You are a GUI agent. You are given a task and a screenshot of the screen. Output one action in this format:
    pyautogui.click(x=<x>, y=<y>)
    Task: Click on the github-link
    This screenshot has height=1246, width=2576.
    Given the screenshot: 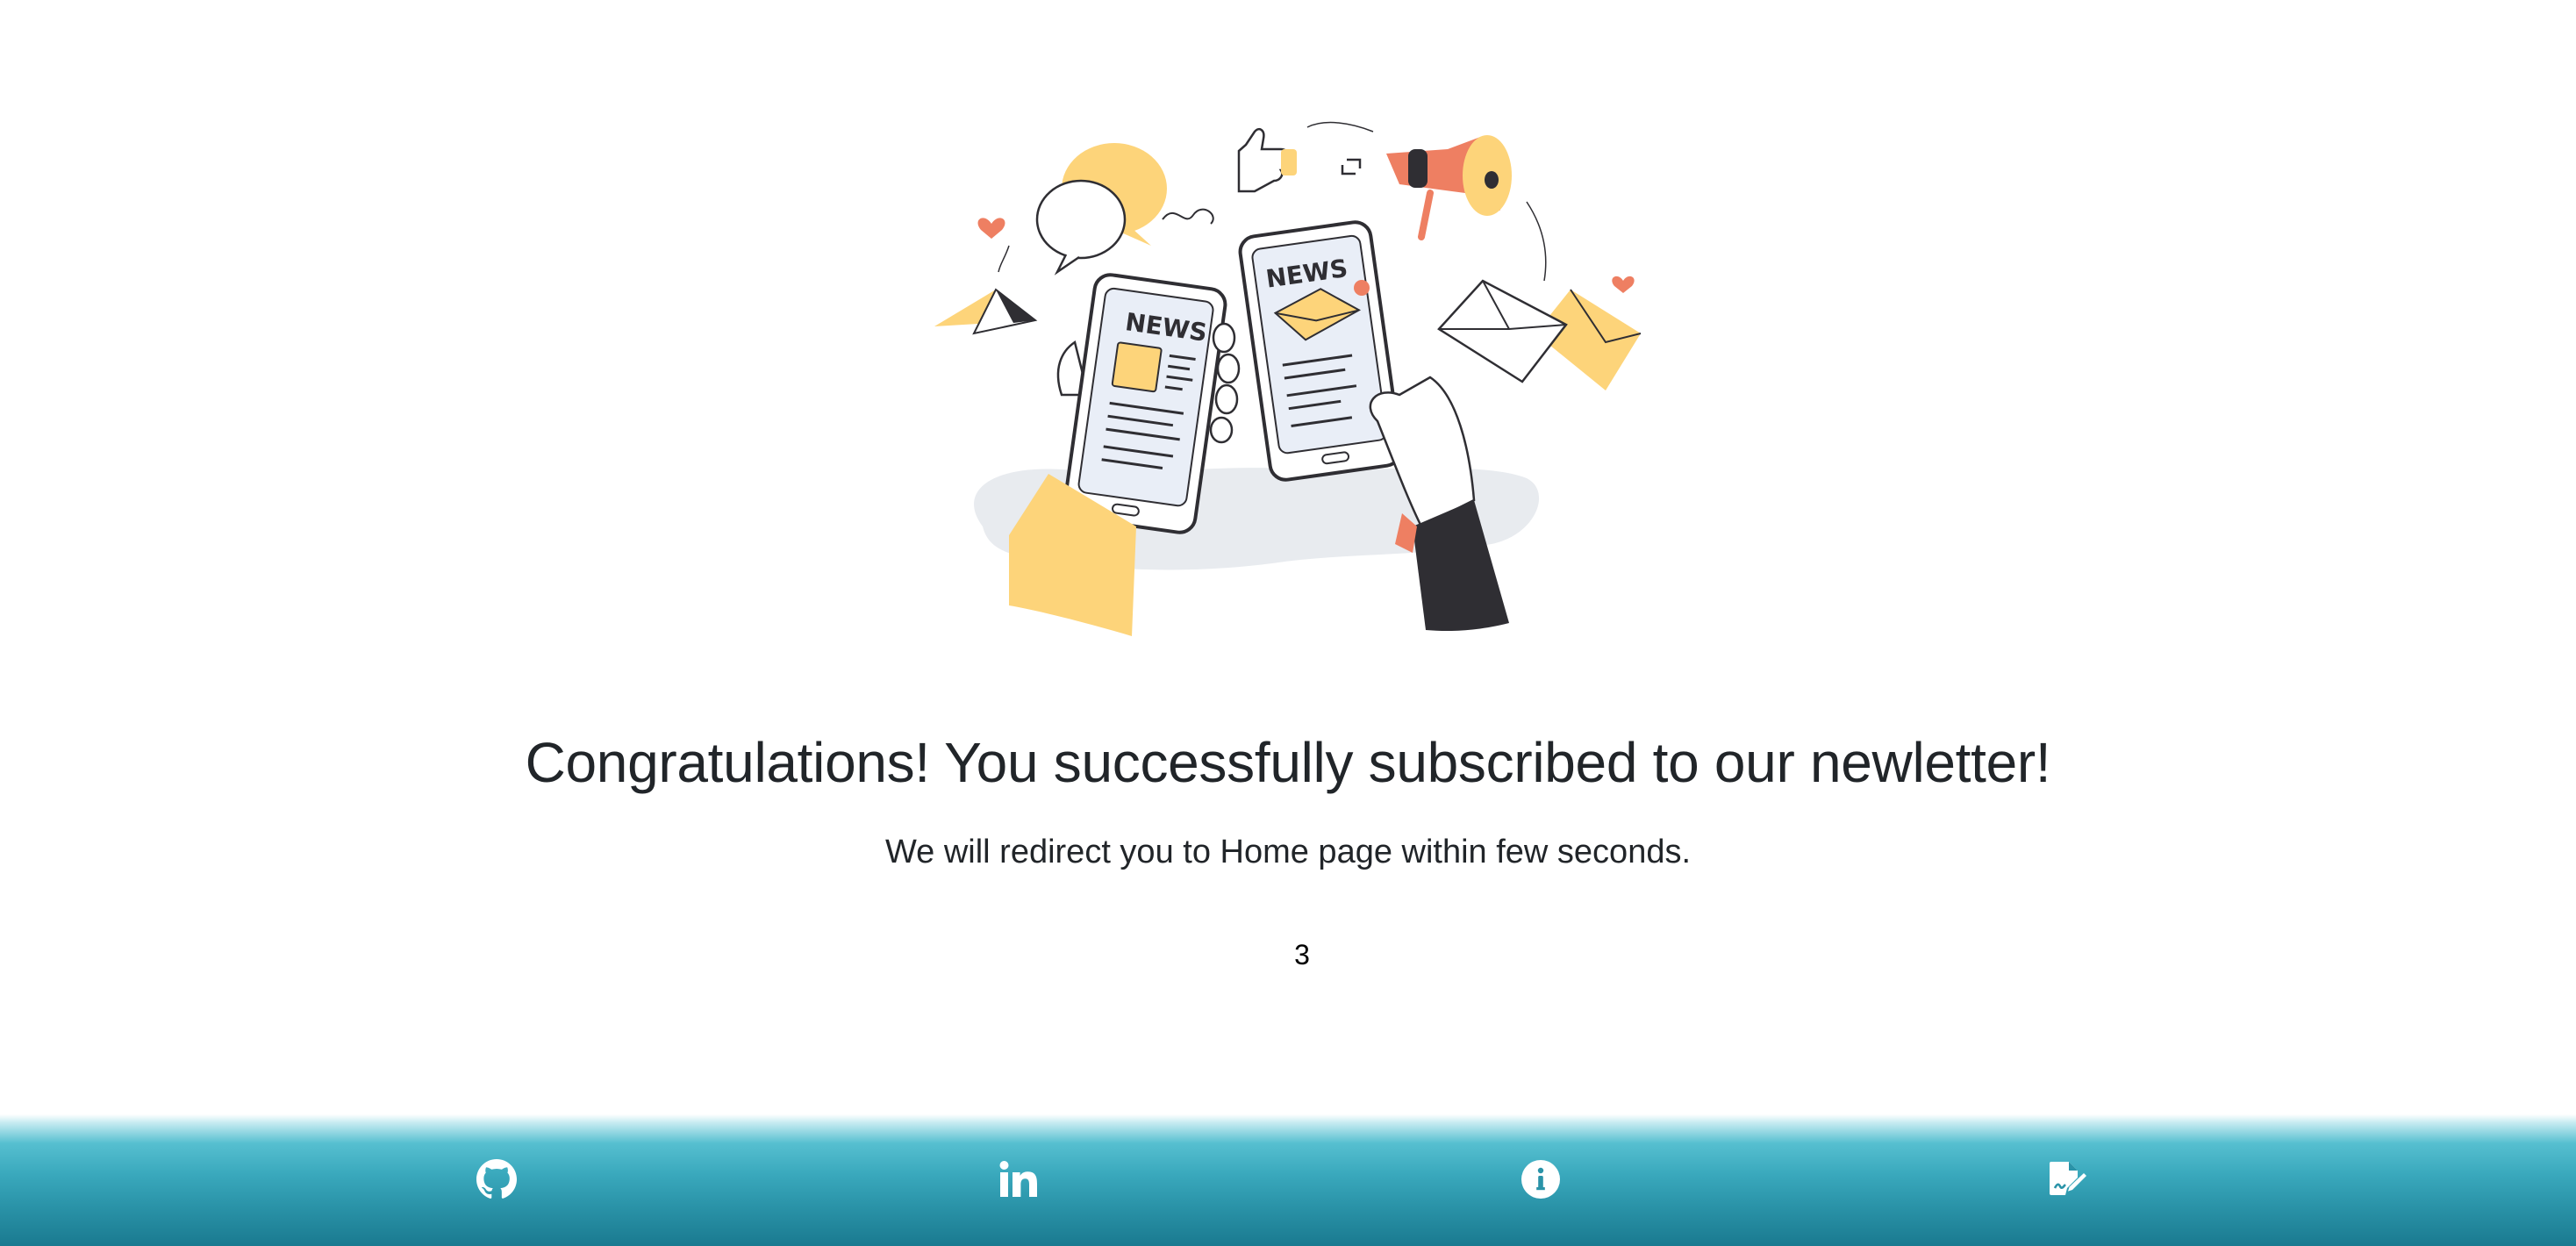 What is the action you would take?
    pyautogui.click(x=496, y=1179)
    